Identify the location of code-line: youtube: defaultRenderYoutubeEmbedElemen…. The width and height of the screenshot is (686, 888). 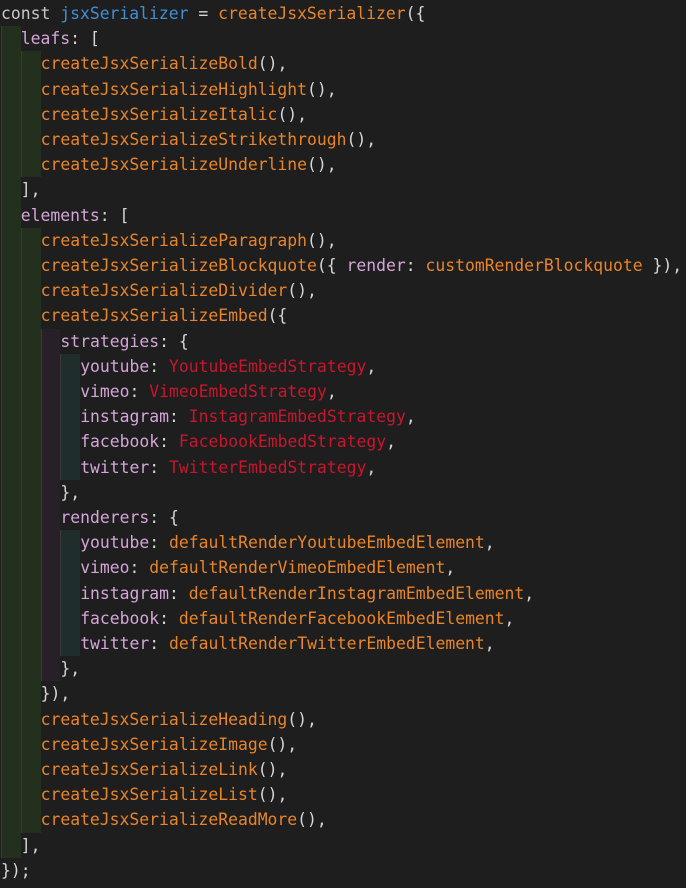
(343, 543).